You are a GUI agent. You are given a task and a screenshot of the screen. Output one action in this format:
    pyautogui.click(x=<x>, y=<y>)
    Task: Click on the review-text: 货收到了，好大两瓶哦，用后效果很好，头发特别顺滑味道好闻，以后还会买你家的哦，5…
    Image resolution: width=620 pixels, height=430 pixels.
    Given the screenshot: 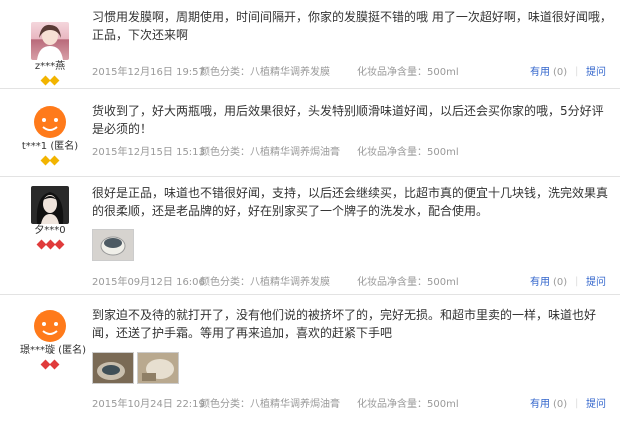 What is the action you would take?
    pyautogui.click(x=348, y=120)
    